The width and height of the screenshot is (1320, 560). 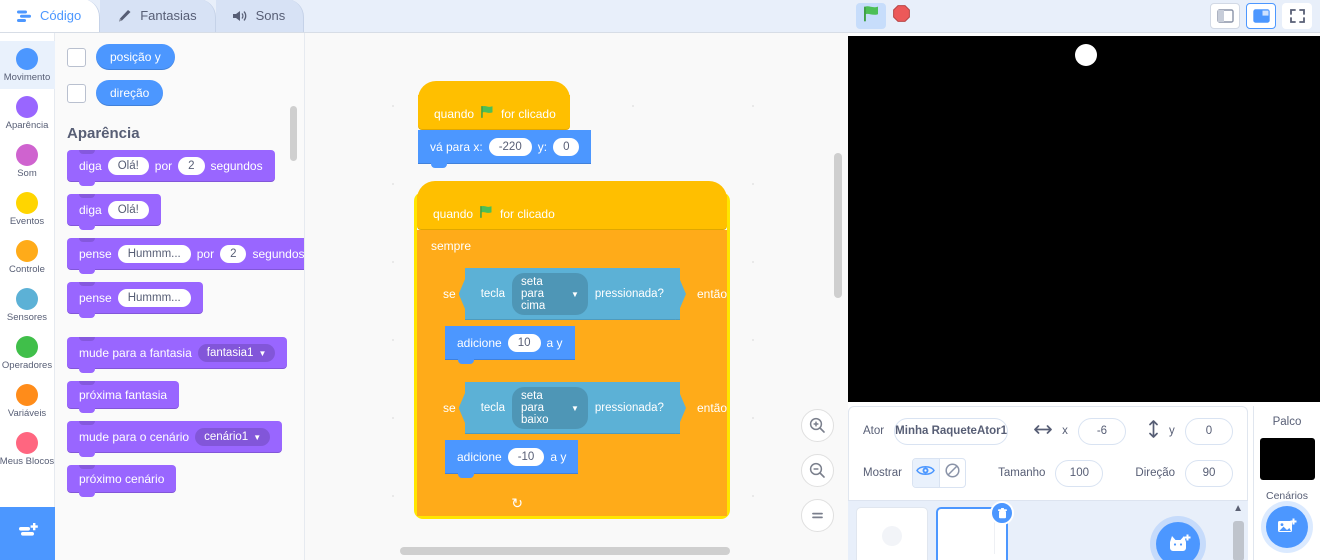 I want to click on block-dropdown-cenario: cenário1 ▼, so click(x=233, y=437).